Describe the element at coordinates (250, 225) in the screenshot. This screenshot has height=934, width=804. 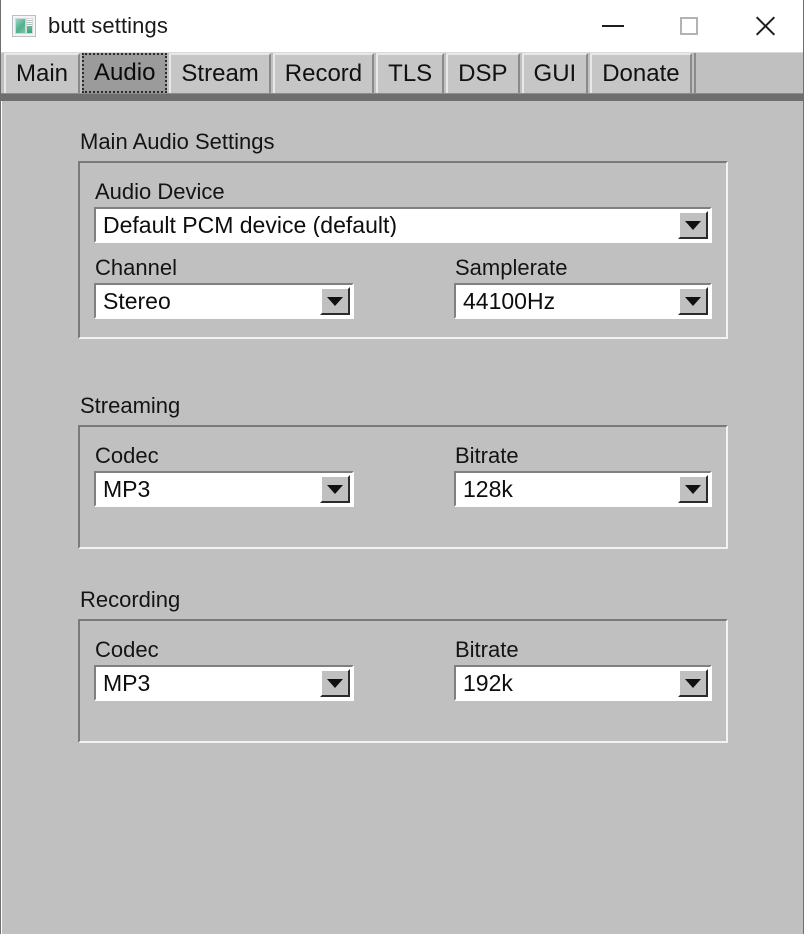
I see `audio-device-value: Default PCM device (default)` at that location.